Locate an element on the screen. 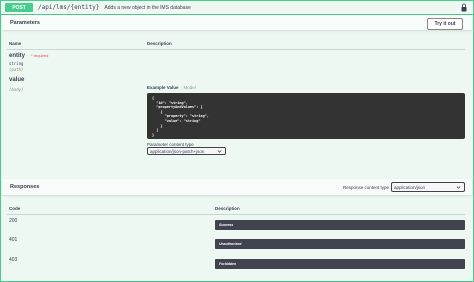 The height and width of the screenshot is (282, 474). param-value-name: value is located at coordinates (17, 80).